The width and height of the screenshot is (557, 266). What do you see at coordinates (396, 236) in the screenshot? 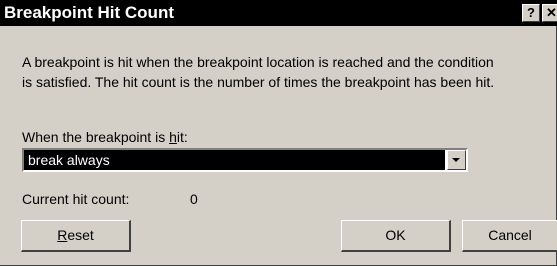
I see `ok-button: OK` at bounding box center [396, 236].